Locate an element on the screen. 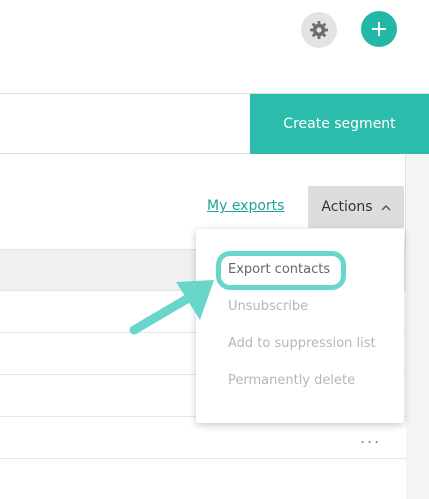 This screenshot has height=499, width=429. actions-label: Actions is located at coordinates (347, 207).